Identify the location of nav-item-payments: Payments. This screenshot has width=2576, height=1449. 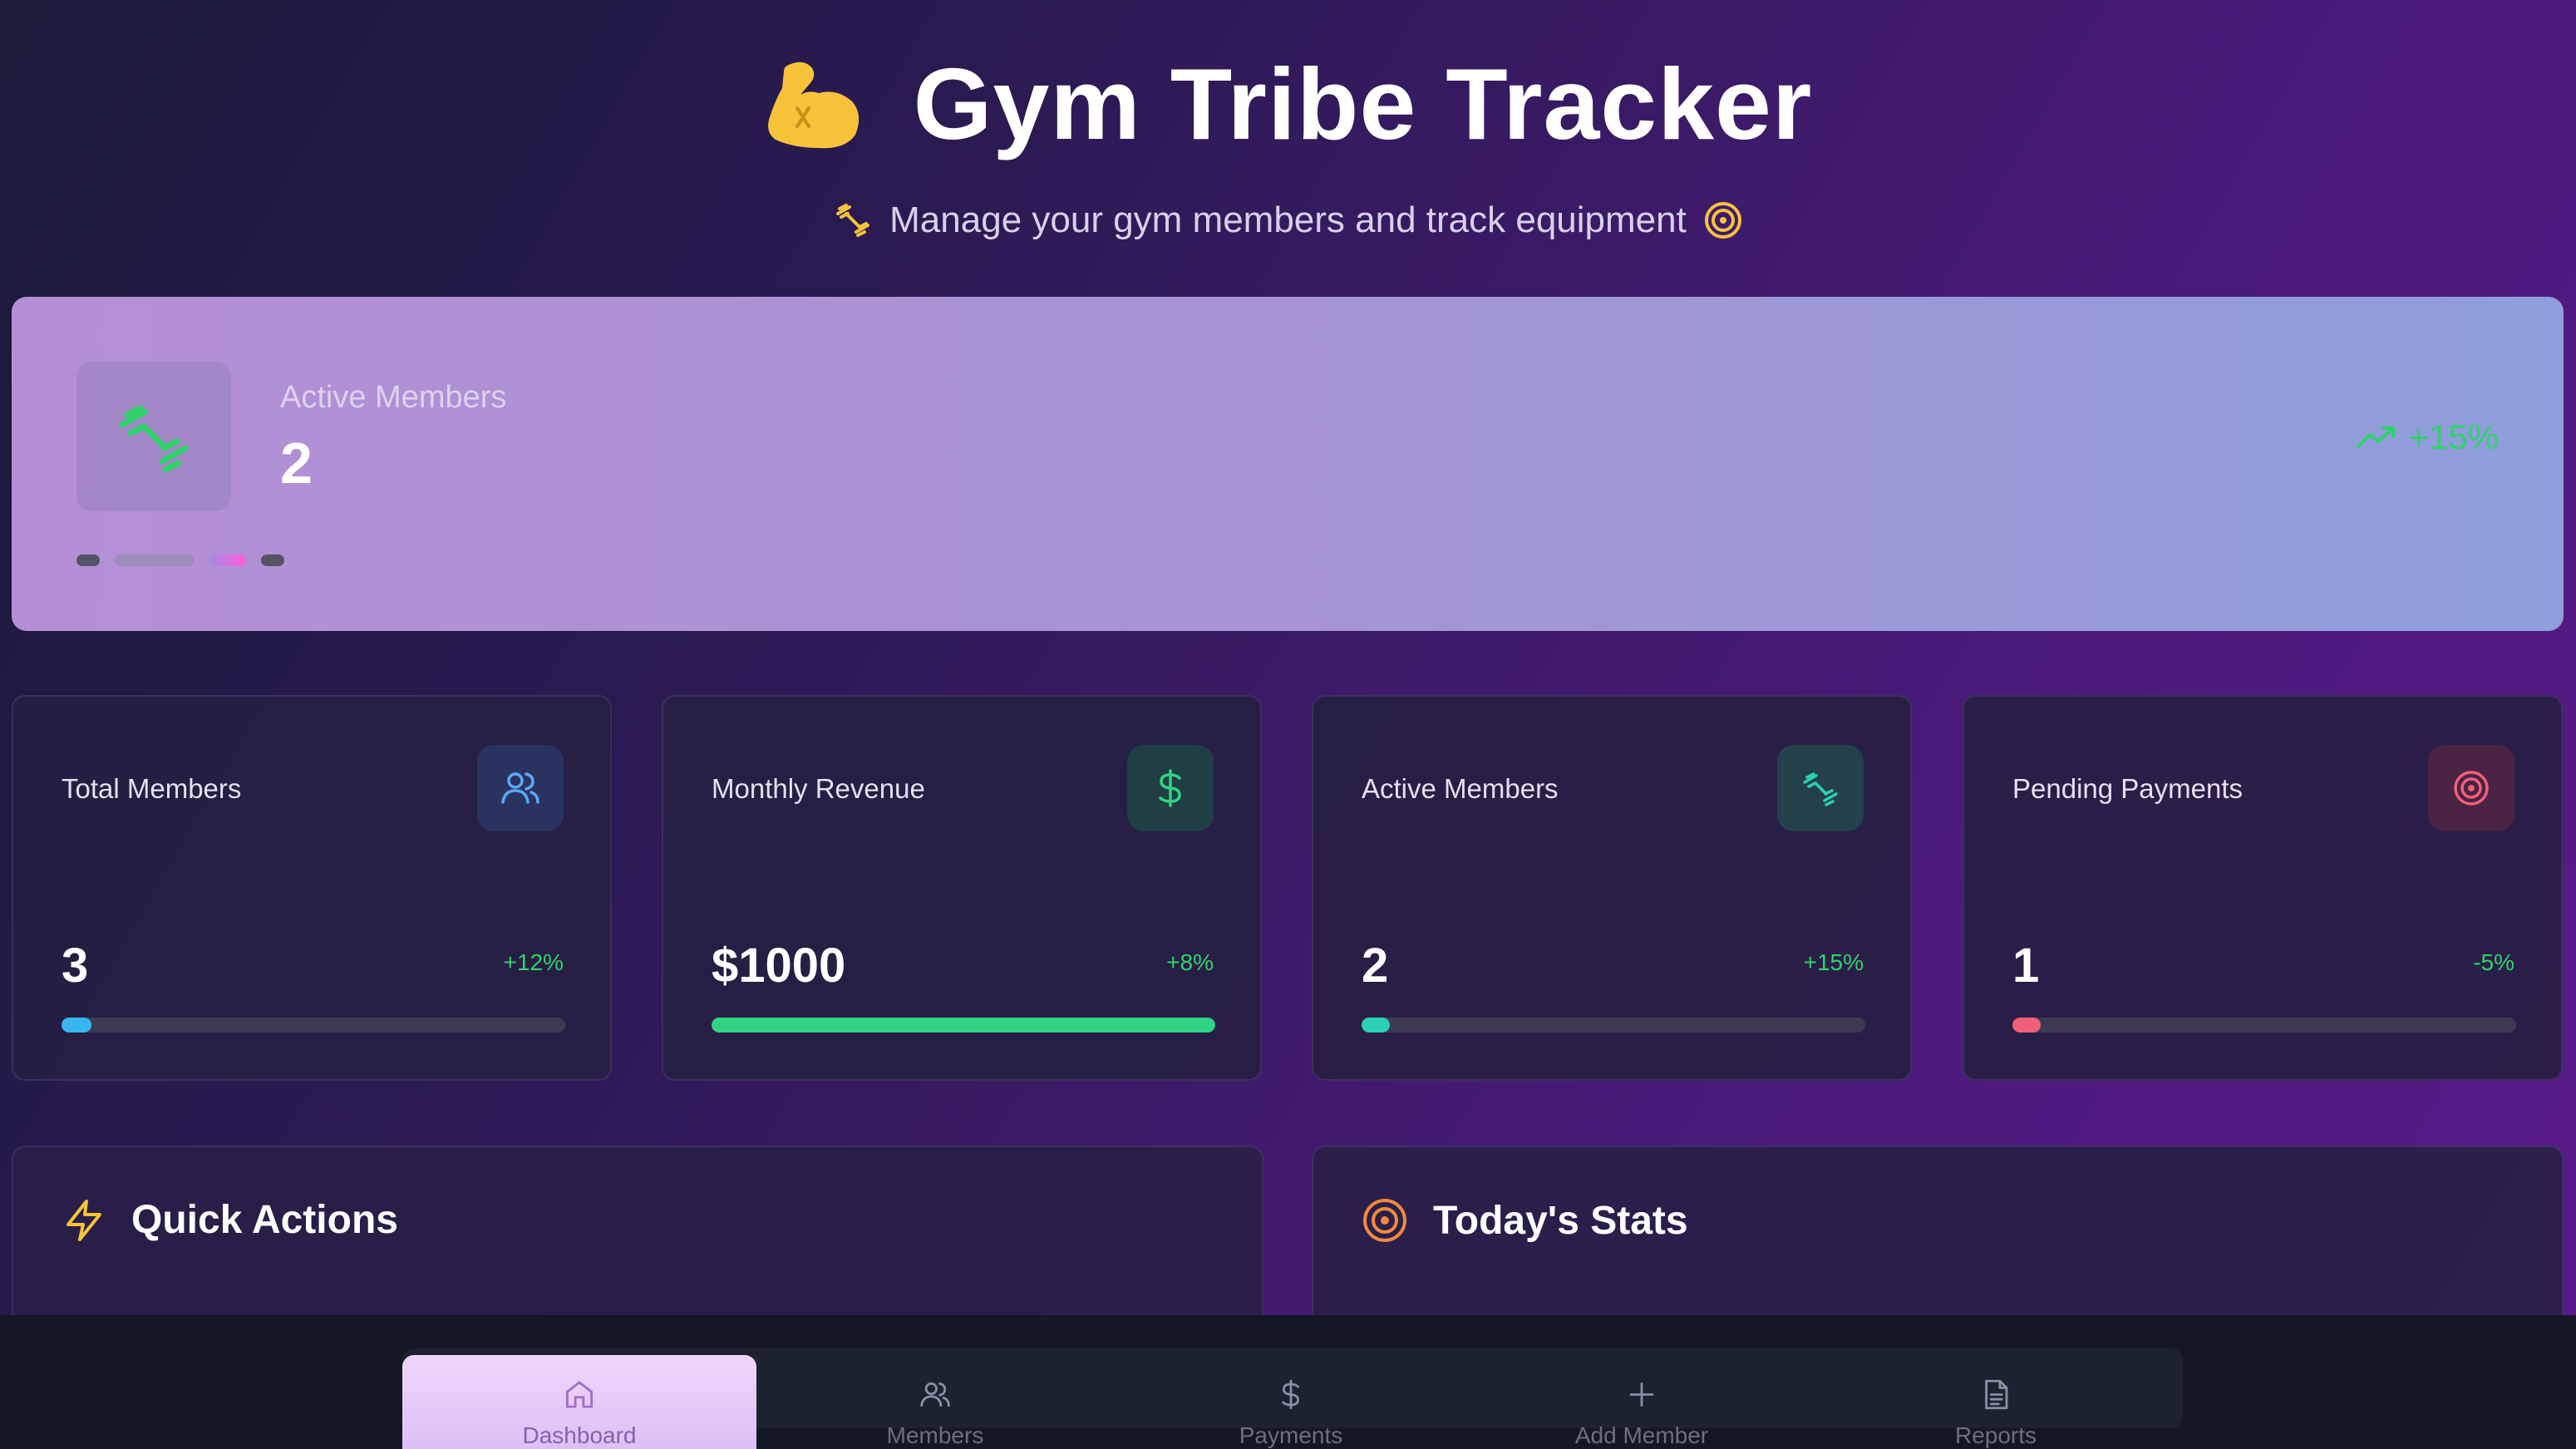
(1291, 1402).